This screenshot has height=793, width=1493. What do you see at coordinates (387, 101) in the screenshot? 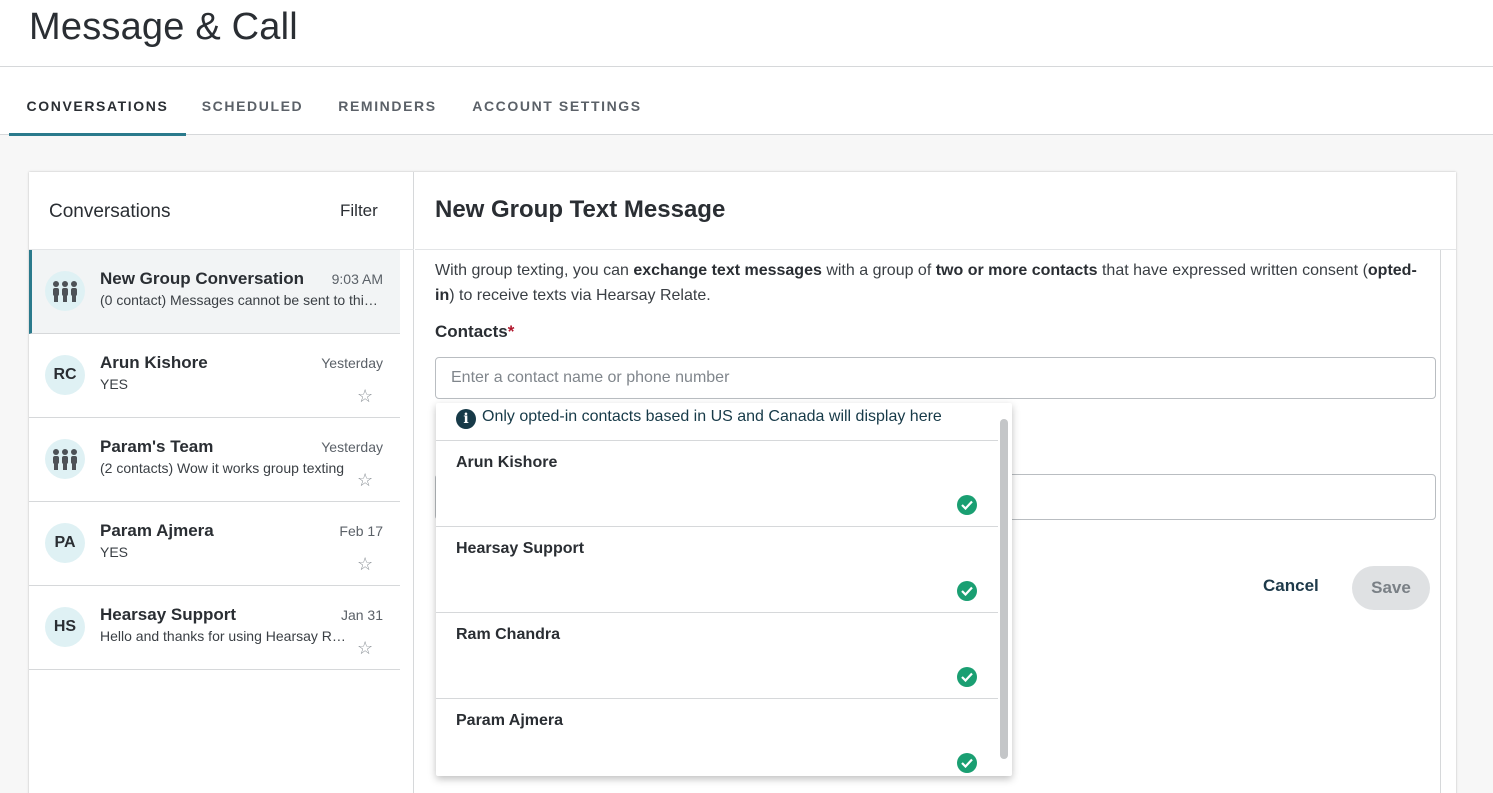
I see `tab-reminders: REMINDERS` at bounding box center [387, 101].